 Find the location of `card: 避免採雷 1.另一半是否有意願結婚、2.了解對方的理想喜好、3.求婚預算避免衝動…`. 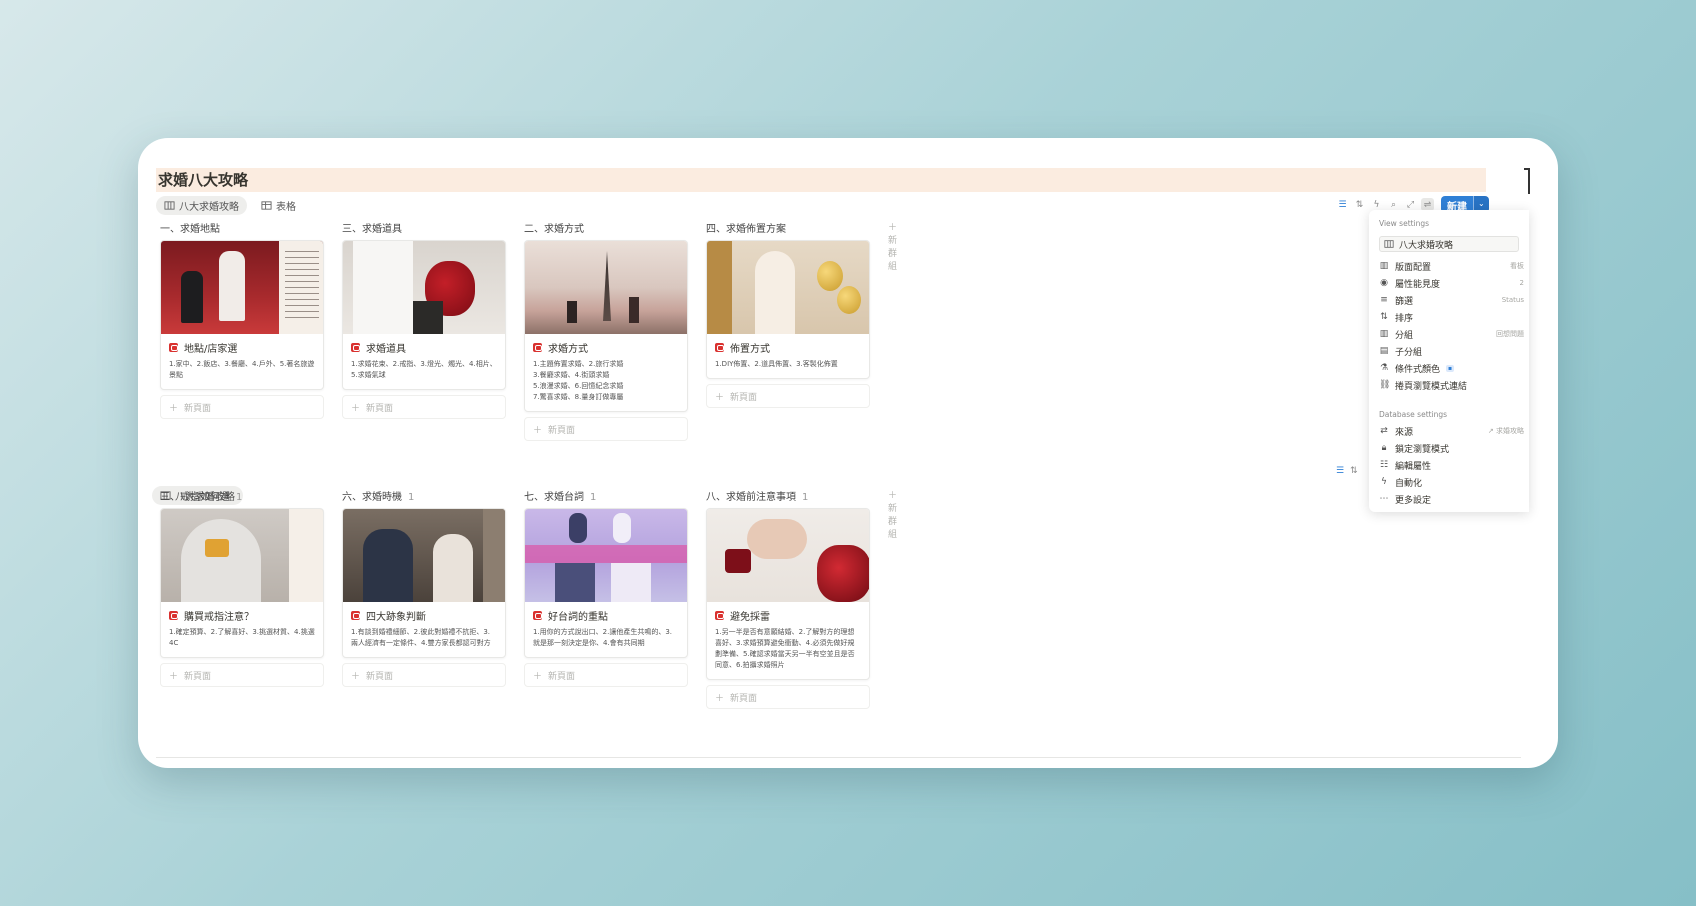

card: 避免採雷 1.另一半是否有意願結婚、2.了解對方的理想喜好、3.求婚預算避免衝動… is located at coordinates (788, 594).